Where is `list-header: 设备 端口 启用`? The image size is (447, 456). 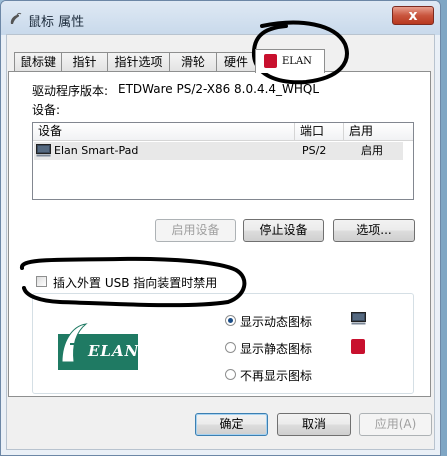 list-header: 设备 端口 启用 is located at coordinates (223, 132).